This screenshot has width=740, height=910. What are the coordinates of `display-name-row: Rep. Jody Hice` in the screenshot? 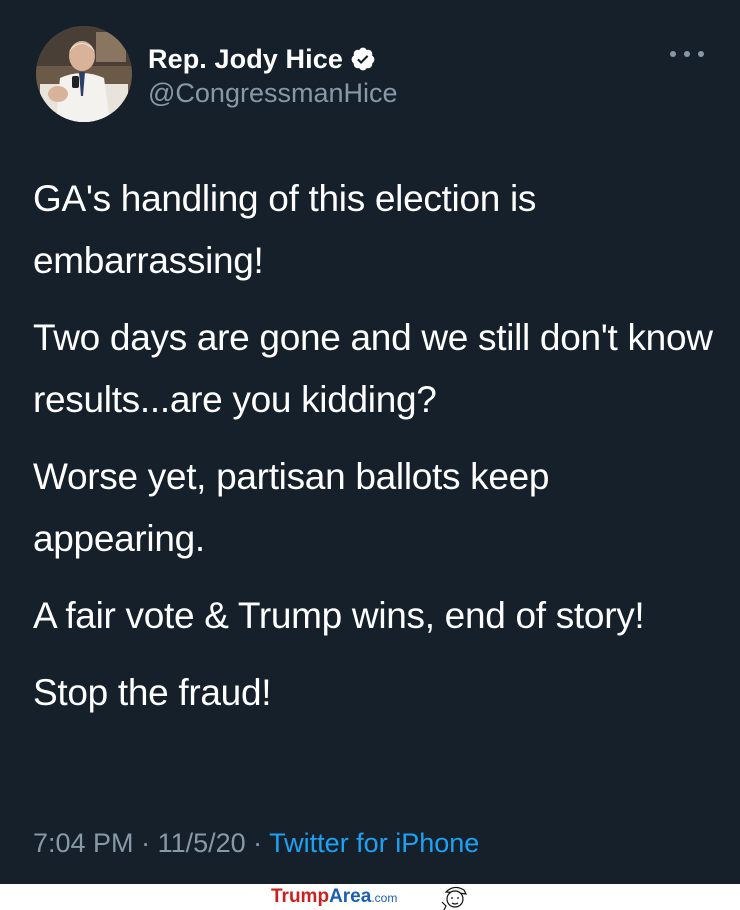 It's located at (273, 59).